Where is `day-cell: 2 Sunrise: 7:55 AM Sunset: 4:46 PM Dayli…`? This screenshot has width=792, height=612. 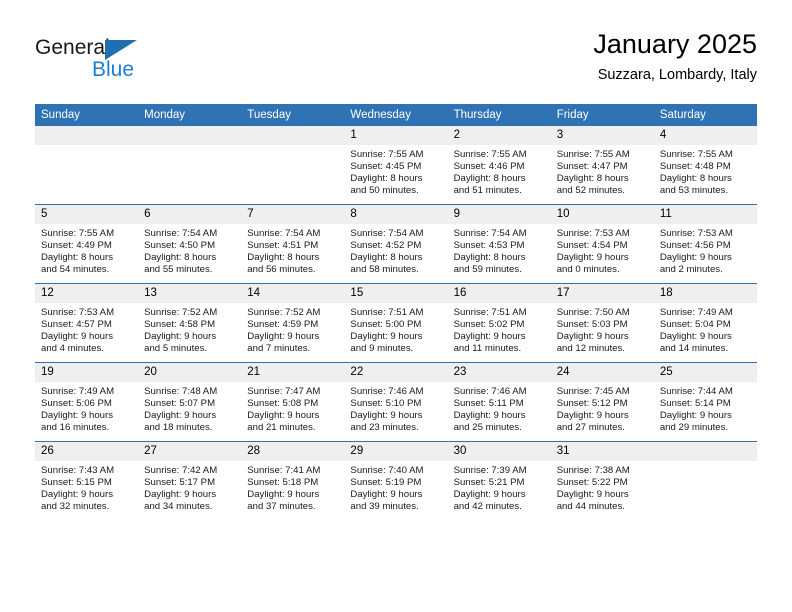 day-cell: 2 Sunrise: 7:55 AM Sunset: 4:46 PM Dayli… is located at coordinates (499, 165).